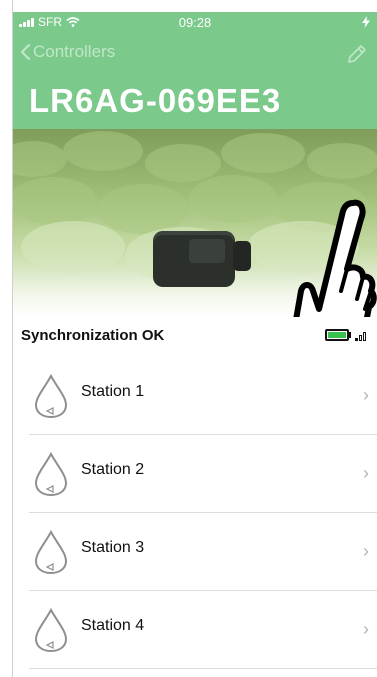  Describe the element at coordinates (25, 52) in the screenshot. I see `back-chevron-icon` at that location.